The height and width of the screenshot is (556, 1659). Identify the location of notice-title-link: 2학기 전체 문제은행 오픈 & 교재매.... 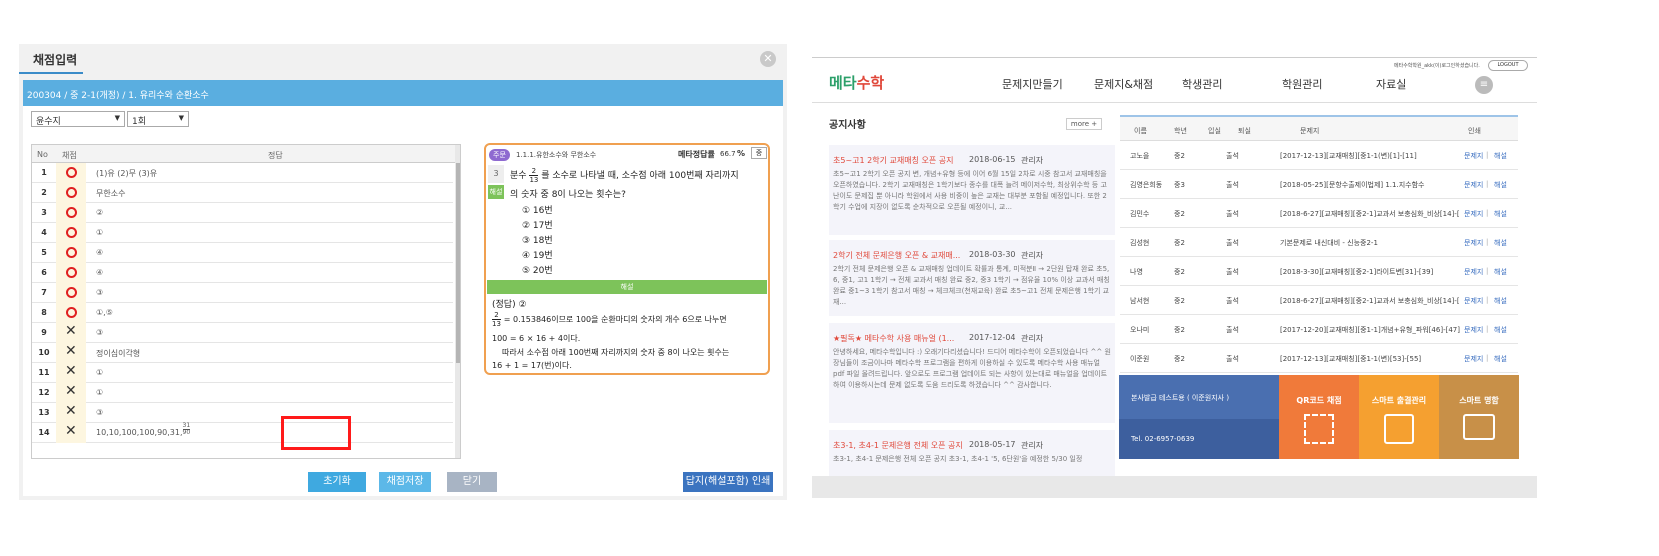
(898, 255).